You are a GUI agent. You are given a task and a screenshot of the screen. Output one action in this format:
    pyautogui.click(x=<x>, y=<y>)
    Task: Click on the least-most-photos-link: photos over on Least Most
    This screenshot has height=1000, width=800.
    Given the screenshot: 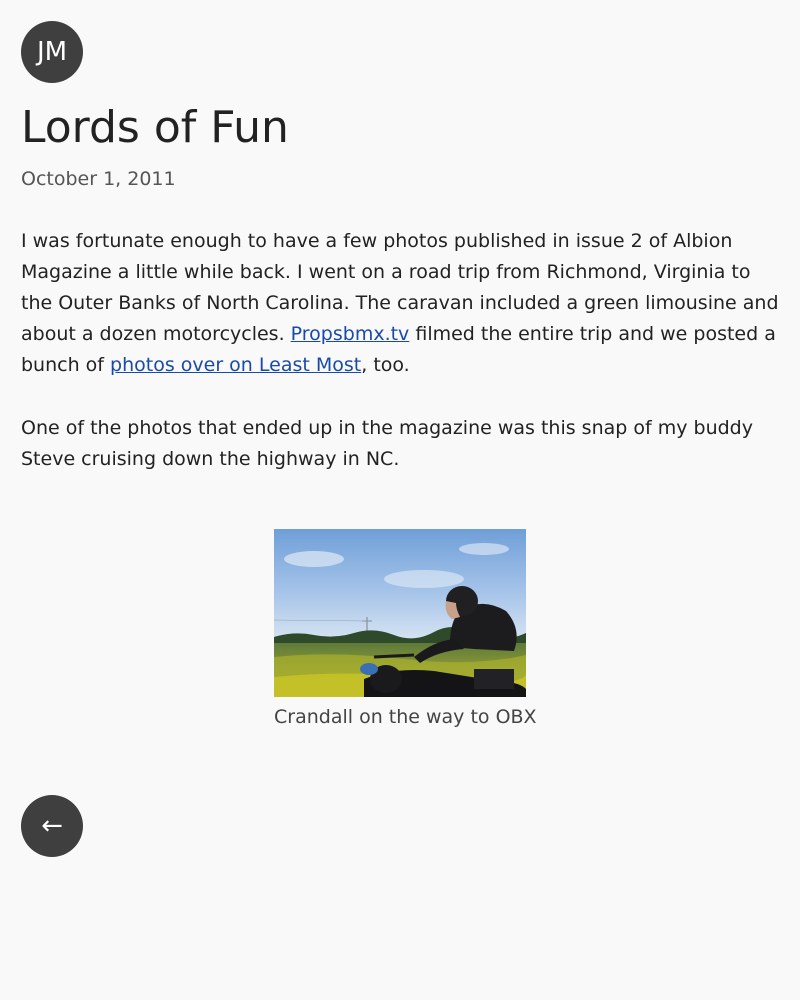 What is the action you would take?
    pyautogui.click(x=235, y=365)
    